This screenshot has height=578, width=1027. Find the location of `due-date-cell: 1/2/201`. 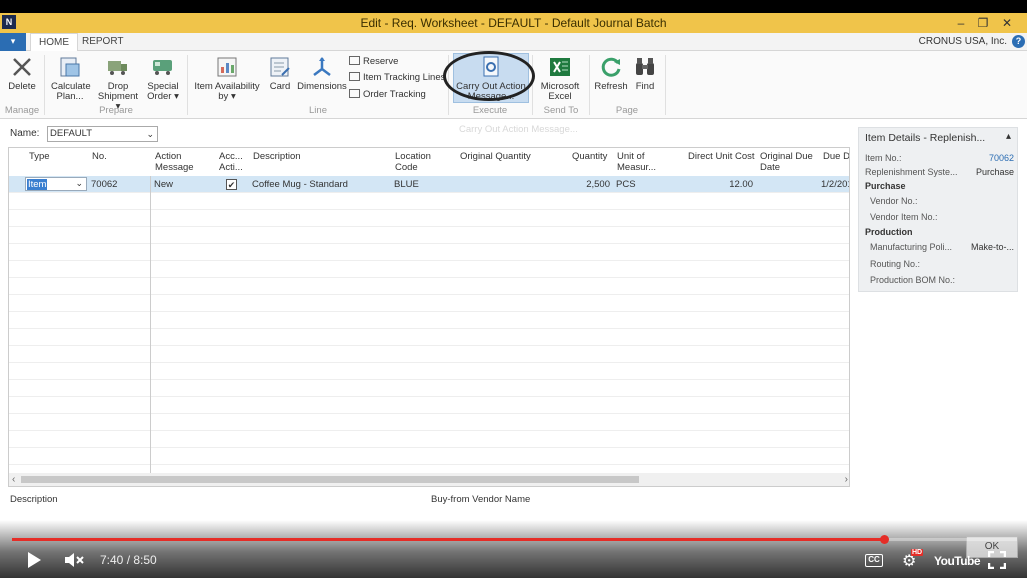

due-date-cell: 1/2/201 is located at coordinates (835, 184).